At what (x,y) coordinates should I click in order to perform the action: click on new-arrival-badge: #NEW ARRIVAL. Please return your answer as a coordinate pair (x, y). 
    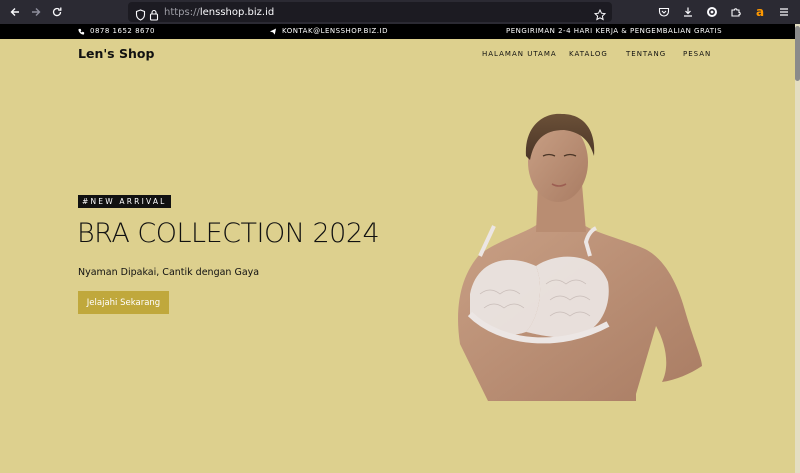
    Looking at the image, I should click on (124, 201).